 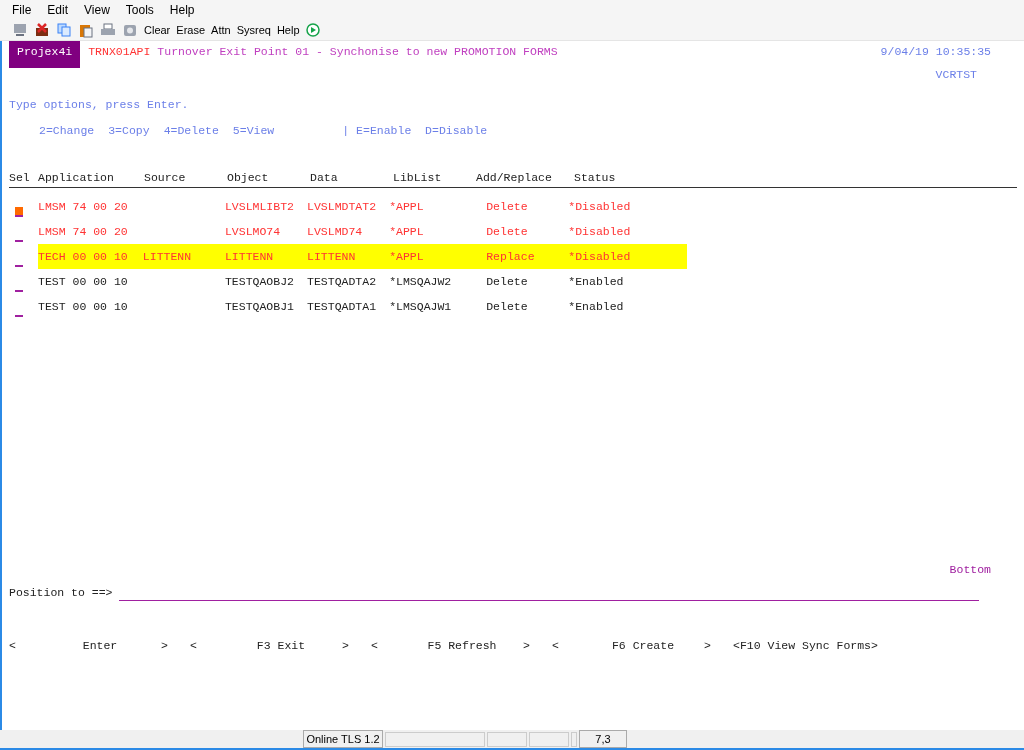 What do you see at coordinates (342, 307) in the screenshot?
I see `table-cell: TESTQADTA1` at bounding box center [342, 307].